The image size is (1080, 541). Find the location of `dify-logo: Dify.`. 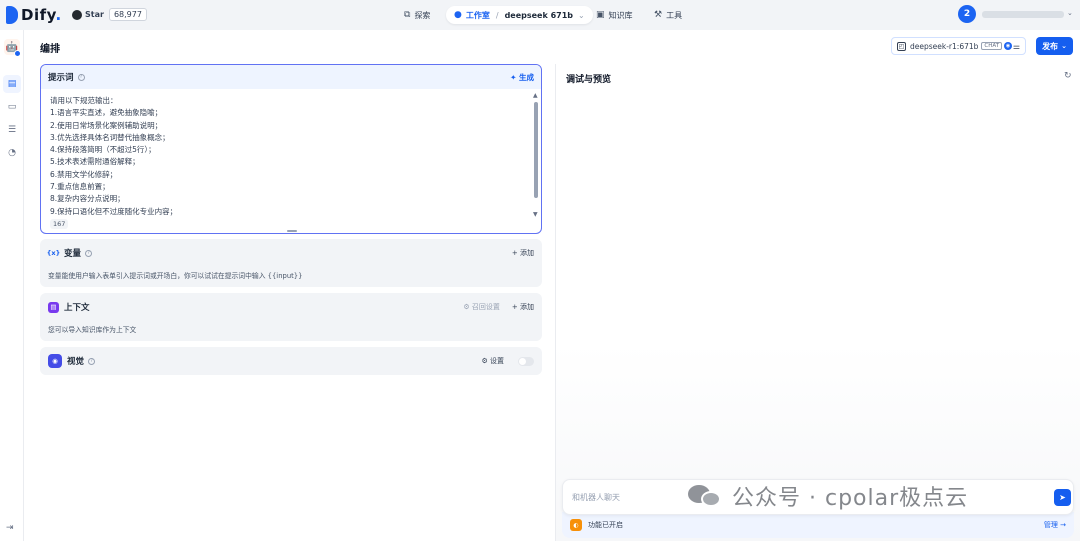

dify-logo: Dify. is located at coordinates (34, 15).